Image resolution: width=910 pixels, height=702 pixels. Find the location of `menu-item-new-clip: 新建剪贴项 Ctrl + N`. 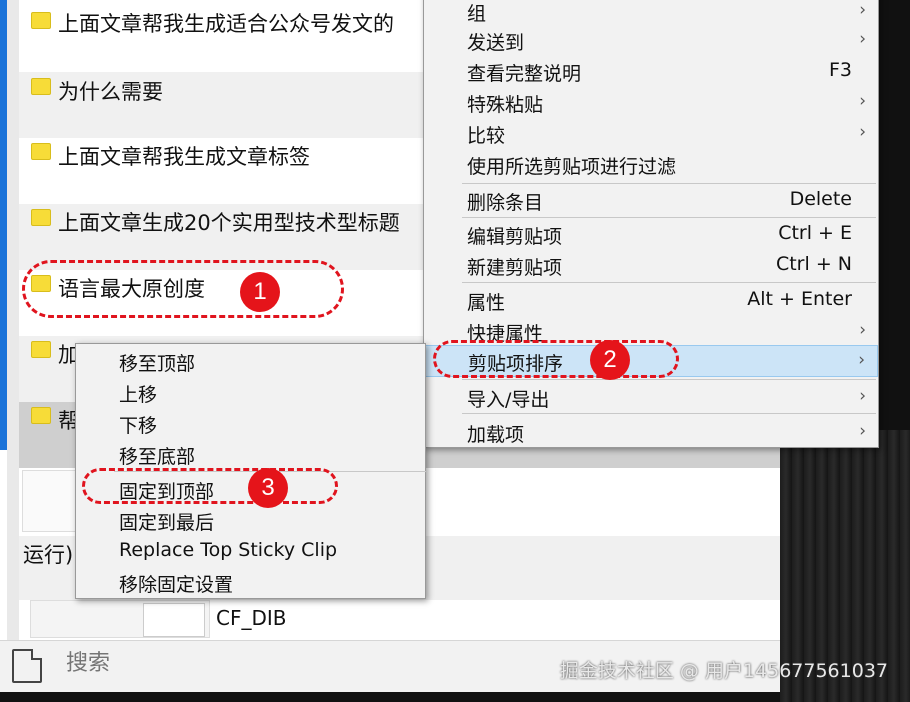

menu-item-new-clip: 新建剪贴项 Ctrl + N is located at coordinates (651, 265).